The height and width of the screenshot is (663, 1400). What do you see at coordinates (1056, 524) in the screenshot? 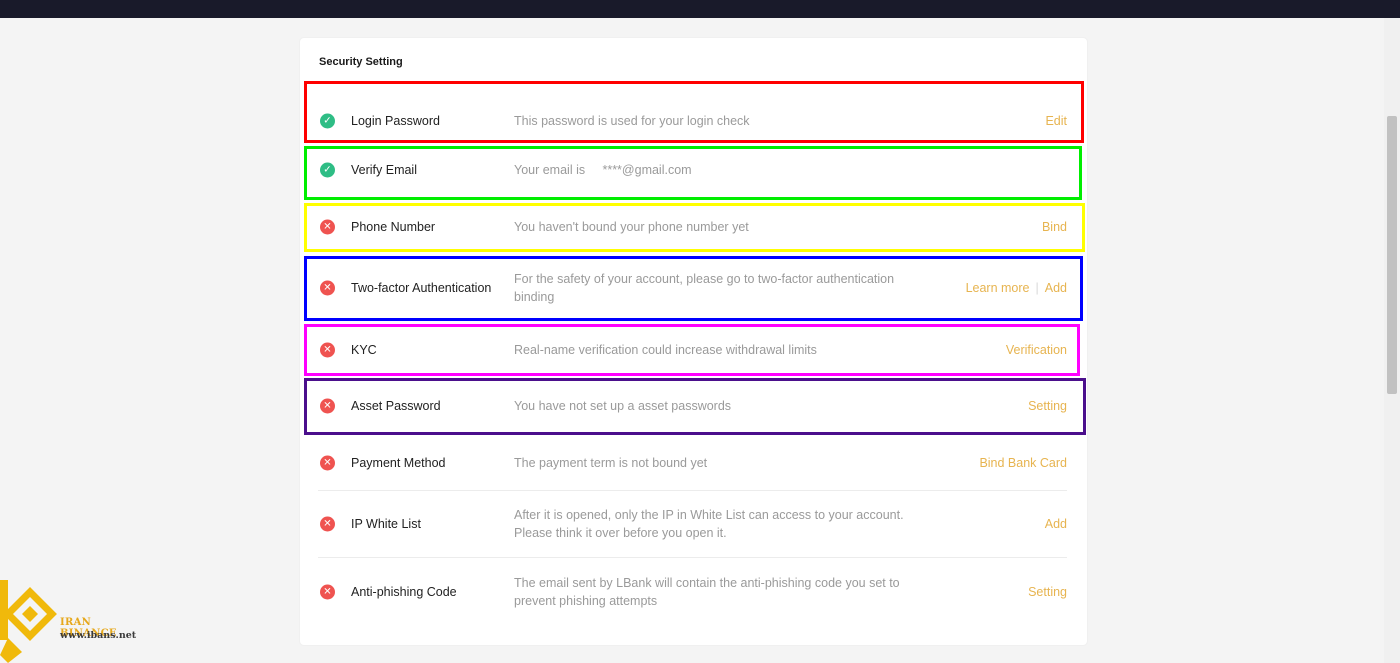
I see `add-ip-link: Add` at bounding box center [1056, 524].